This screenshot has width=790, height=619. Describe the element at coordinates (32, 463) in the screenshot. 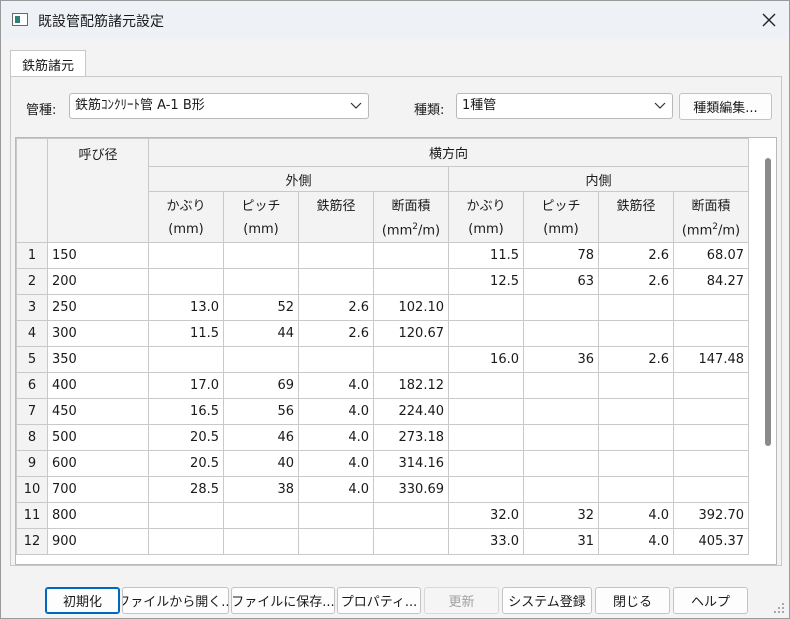

I see `row-number: 9` at that location.